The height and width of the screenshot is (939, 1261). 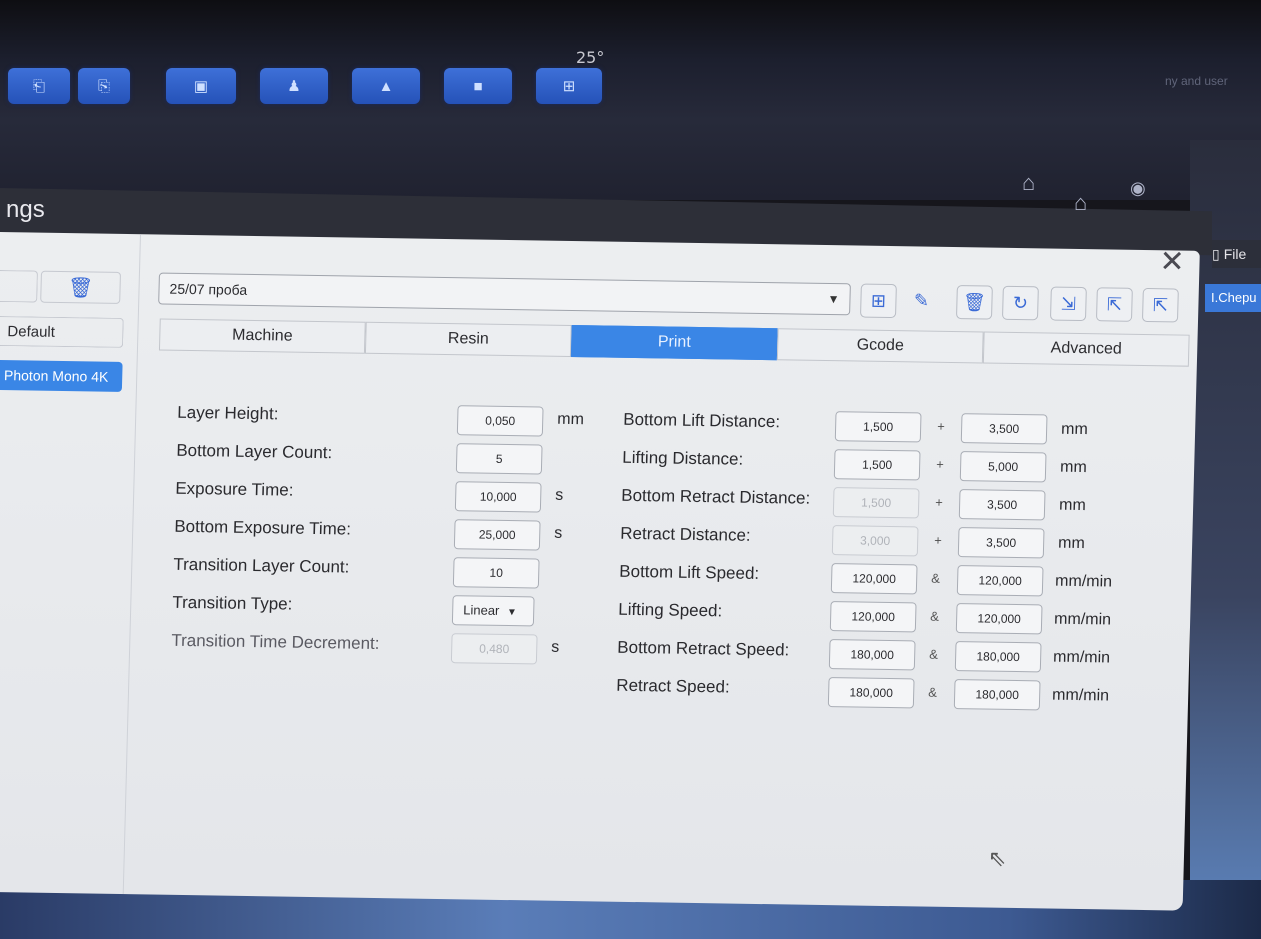 What do you see at coordinates (62, 331) in the screenshot?
I see `printer-default-item: Default` at bounding box center [62, 331].